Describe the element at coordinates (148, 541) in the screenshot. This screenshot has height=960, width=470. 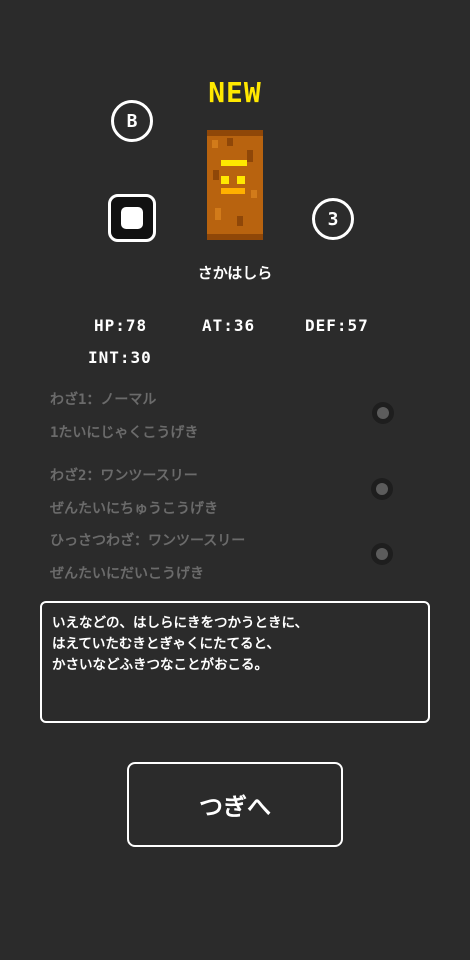
I see `skill-3-title: ひっさつわざ：ワンツースリー` at that location.